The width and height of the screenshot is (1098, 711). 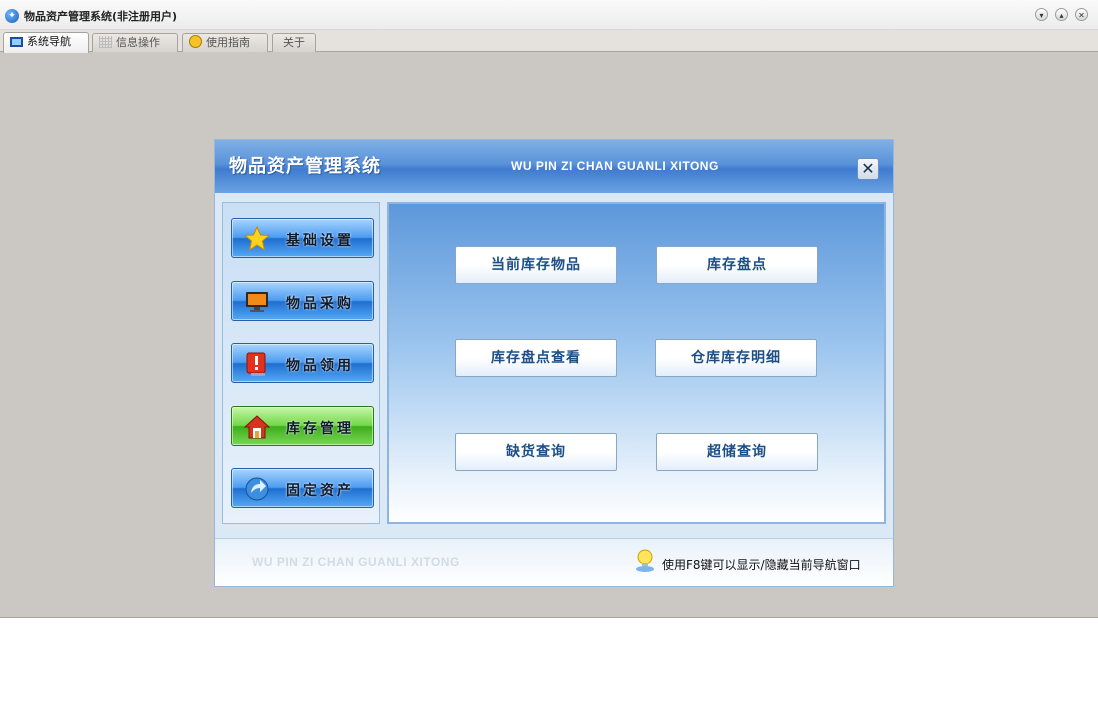 I want to click on panel-title: 物品资产管理系统, so click(x=305, y=166).